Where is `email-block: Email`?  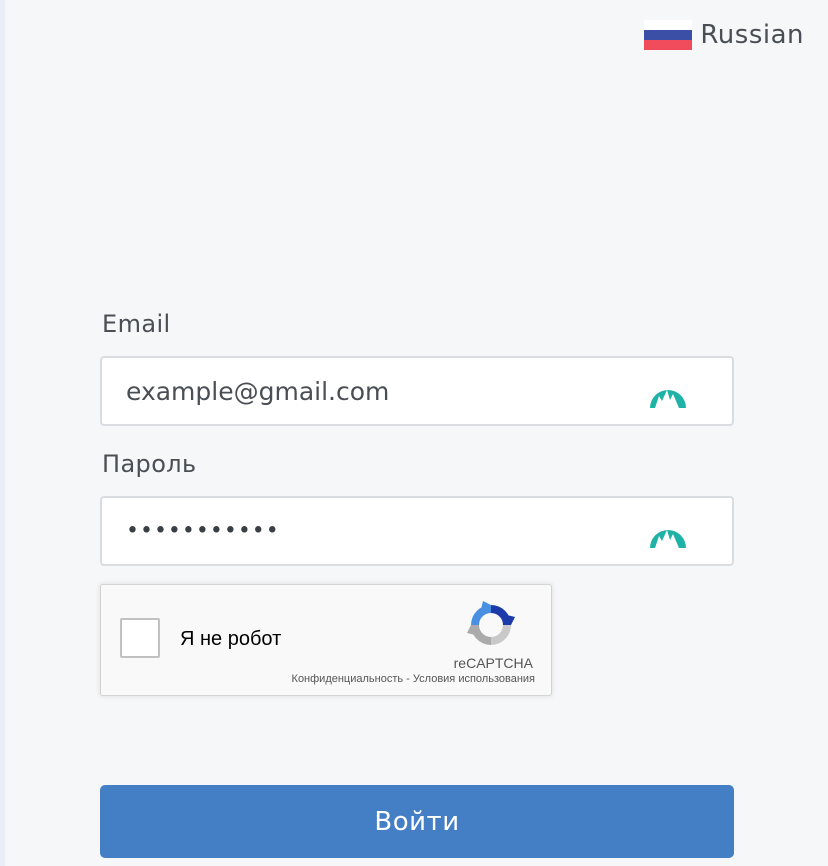 email-block: Email is located at coordinates (417, 368).